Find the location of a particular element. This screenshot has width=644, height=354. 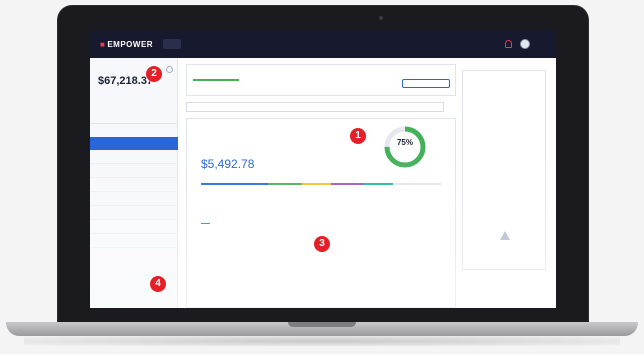

sidebar-item-selected is located at coordinates (134, 143).